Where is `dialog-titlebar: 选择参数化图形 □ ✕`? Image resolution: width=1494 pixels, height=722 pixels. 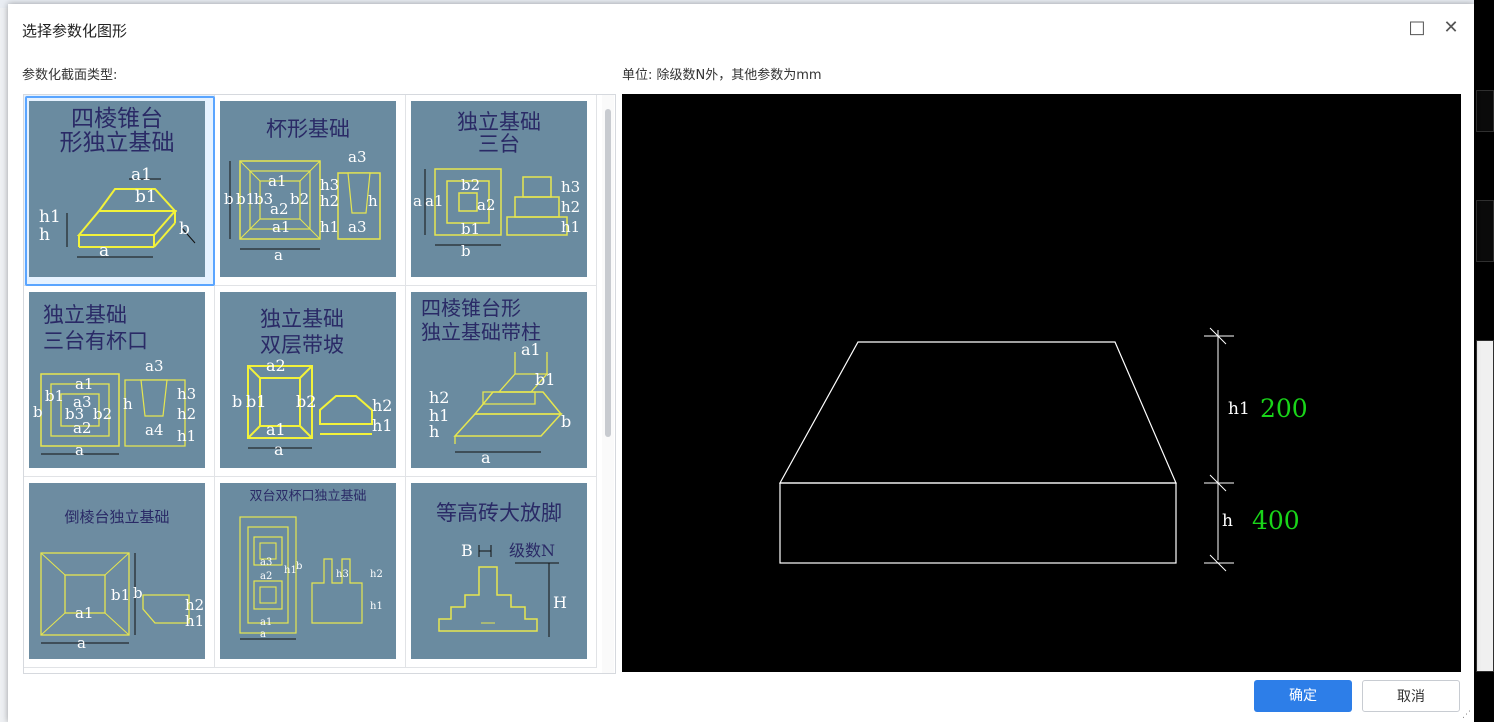
dialog-titlebar: 选择参数化图形 □ ✕ is located at coordinates (741, 29).